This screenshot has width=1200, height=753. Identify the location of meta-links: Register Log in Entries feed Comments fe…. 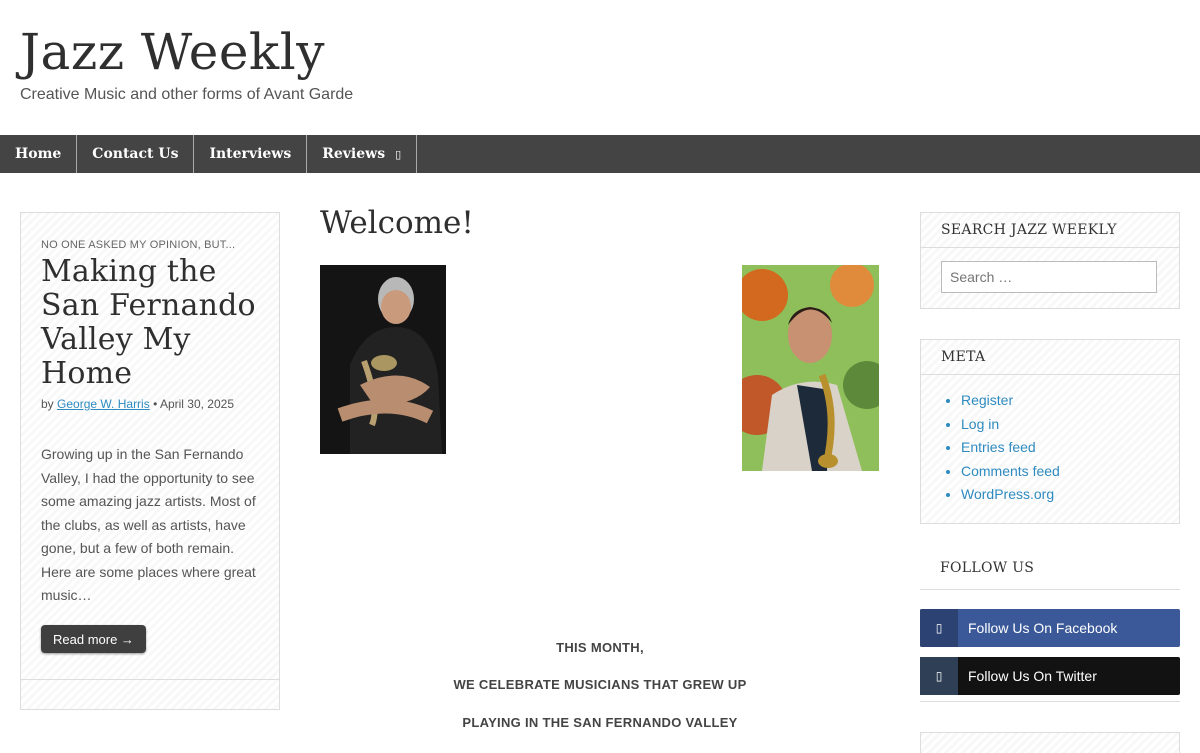
(1050, 448).